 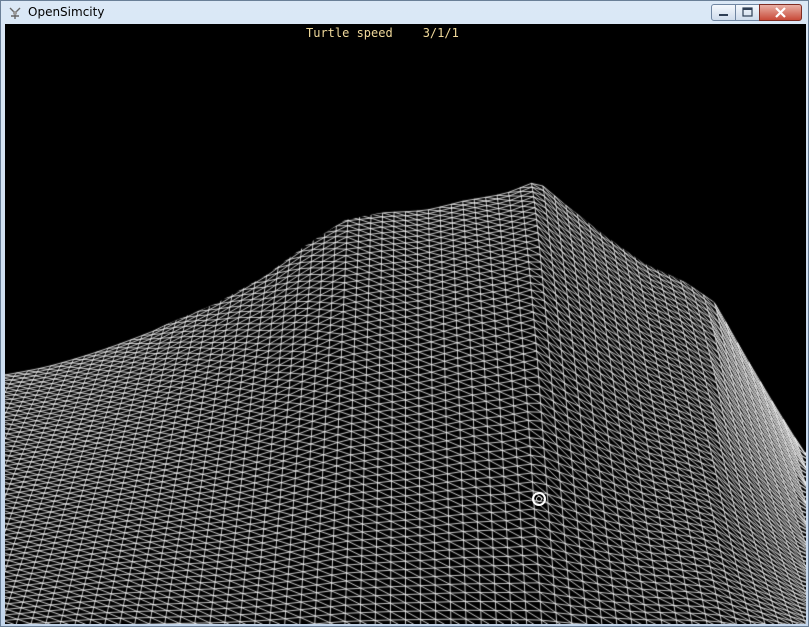 I want to click on minimize-button, so click(x=723, y=12).